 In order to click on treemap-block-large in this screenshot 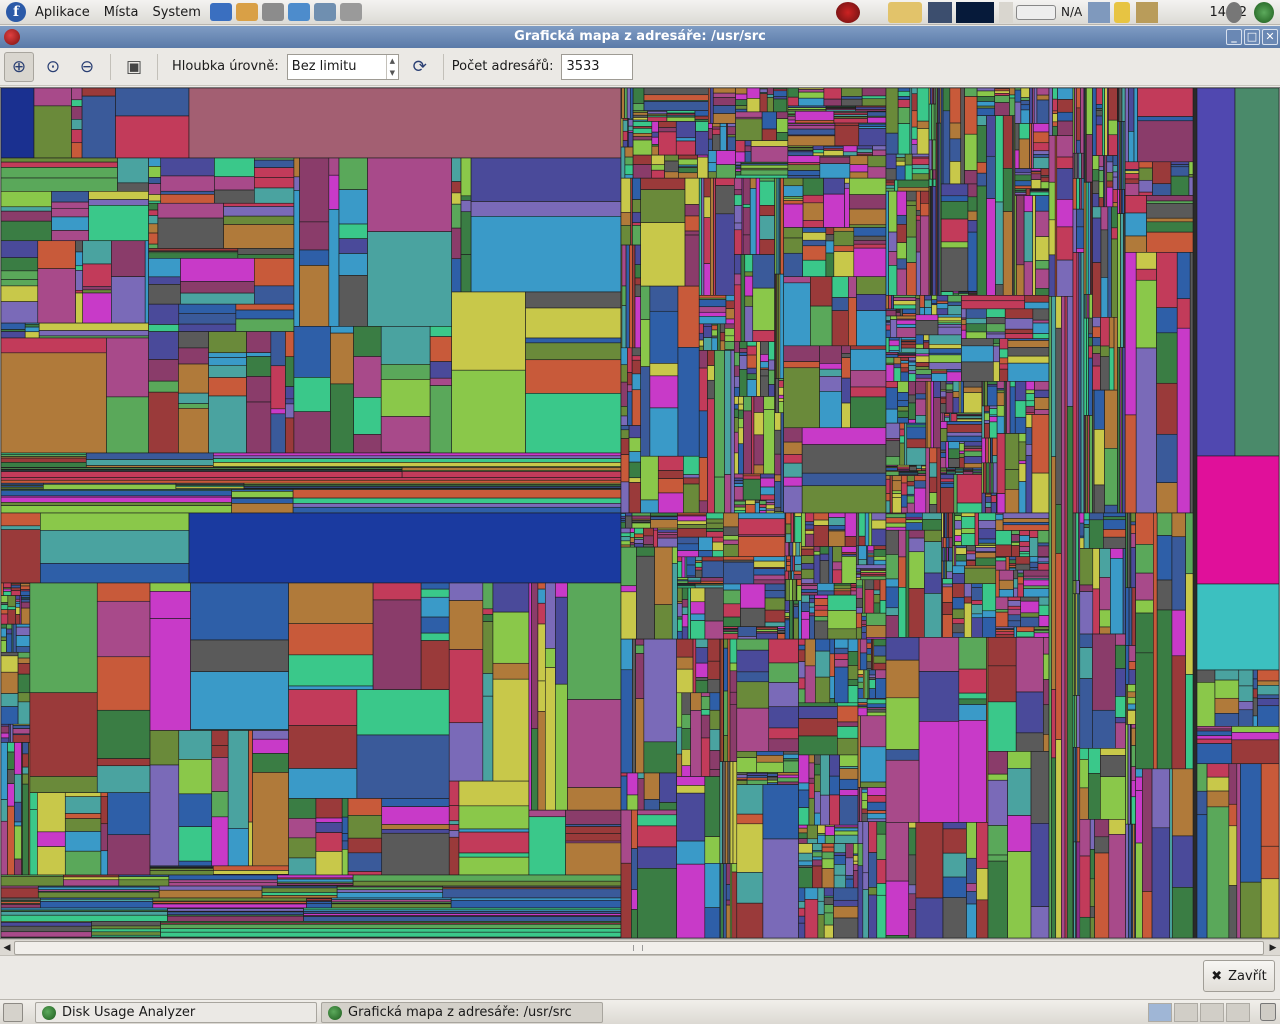, I will do `click(405, 548)`.